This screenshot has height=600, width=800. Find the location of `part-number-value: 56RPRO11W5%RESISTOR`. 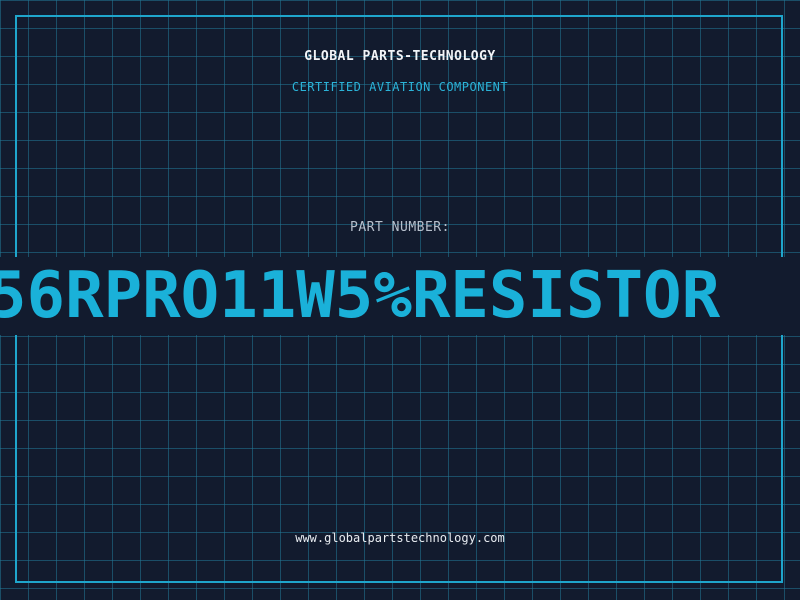

part-number-value: 56RPRO11W5%RESISTOR is located at coordinates (360, 296).